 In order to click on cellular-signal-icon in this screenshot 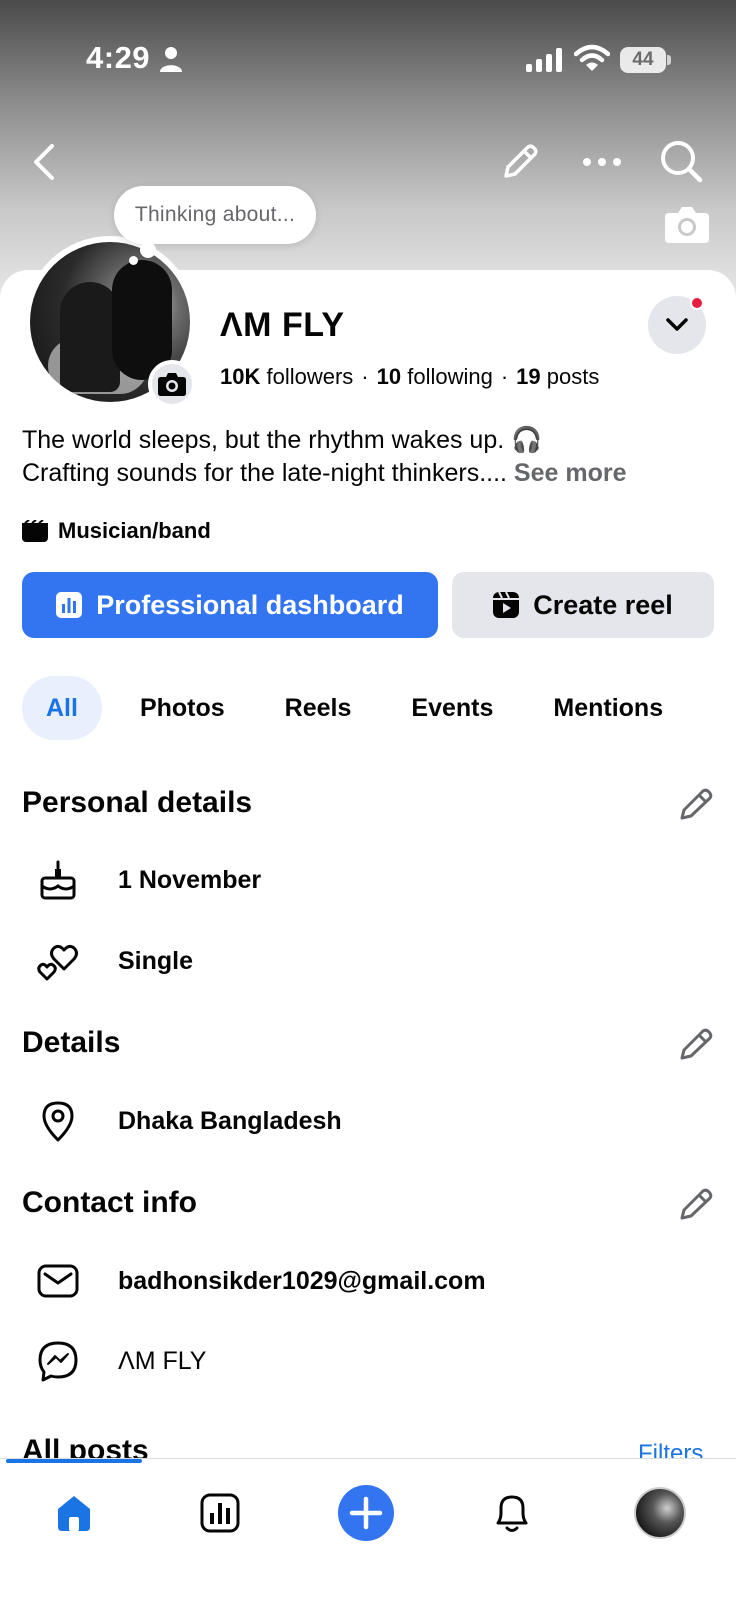, I will do `click(544, 60)`.